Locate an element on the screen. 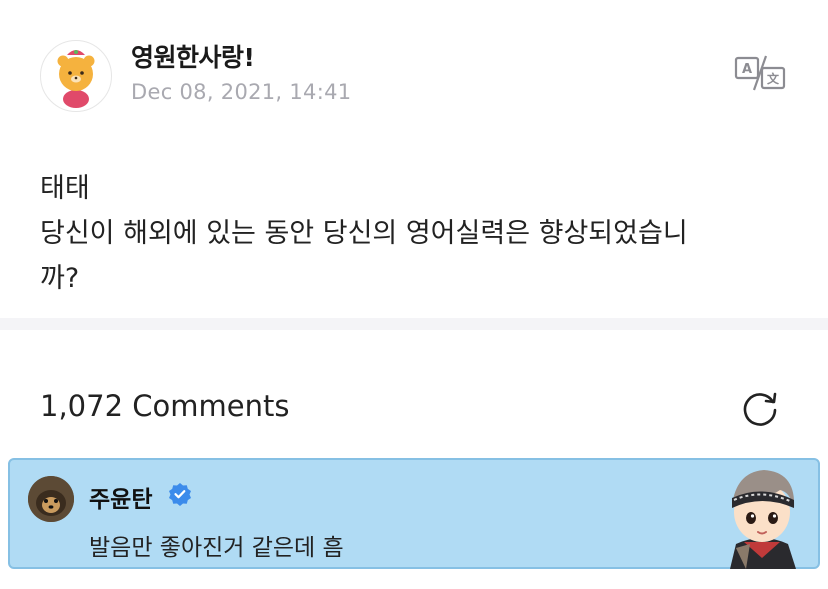 The height and width of the screenshot is (589, 828). svg-text: A is located at coordinates (747, 69).